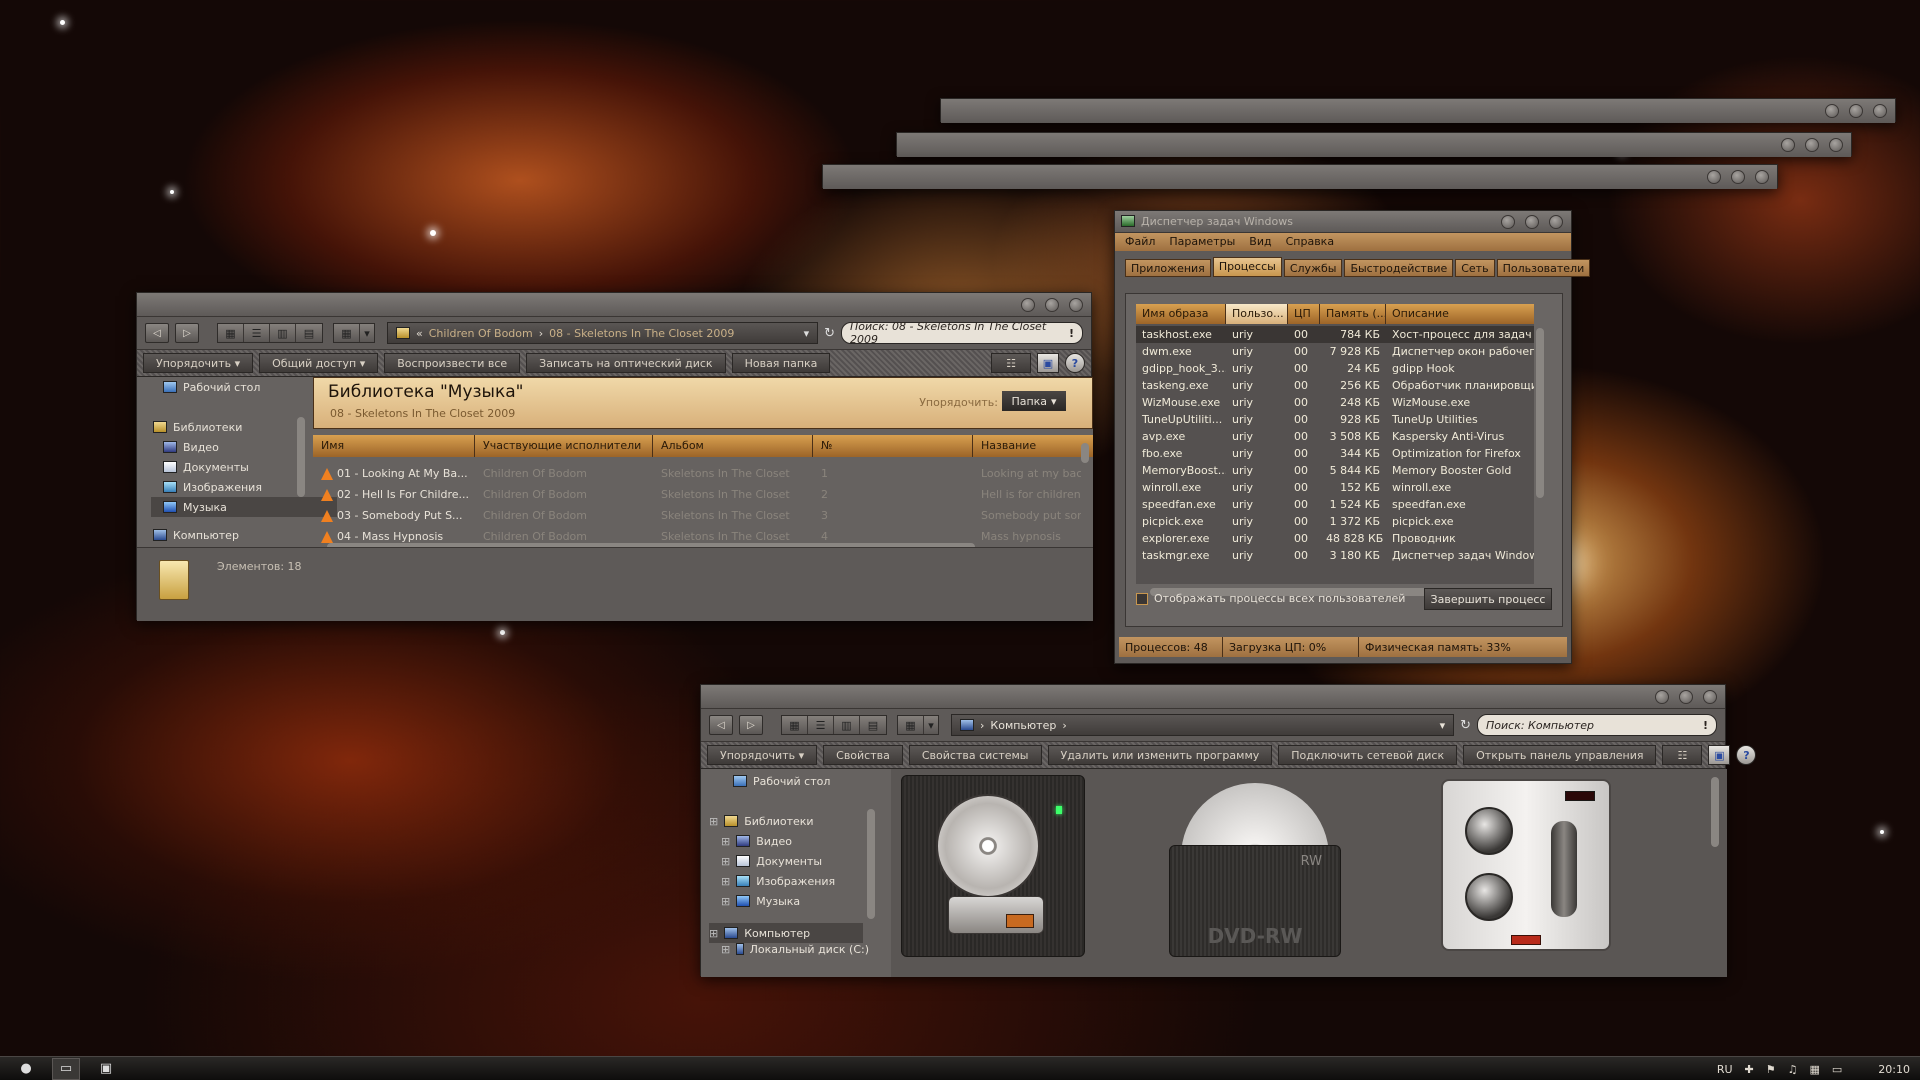  Describe the element at coordinates (1335, 538) in the screenshot. I see `process-row: explorer.exe uriy 00 48 828 КБ Проводник` at that location.